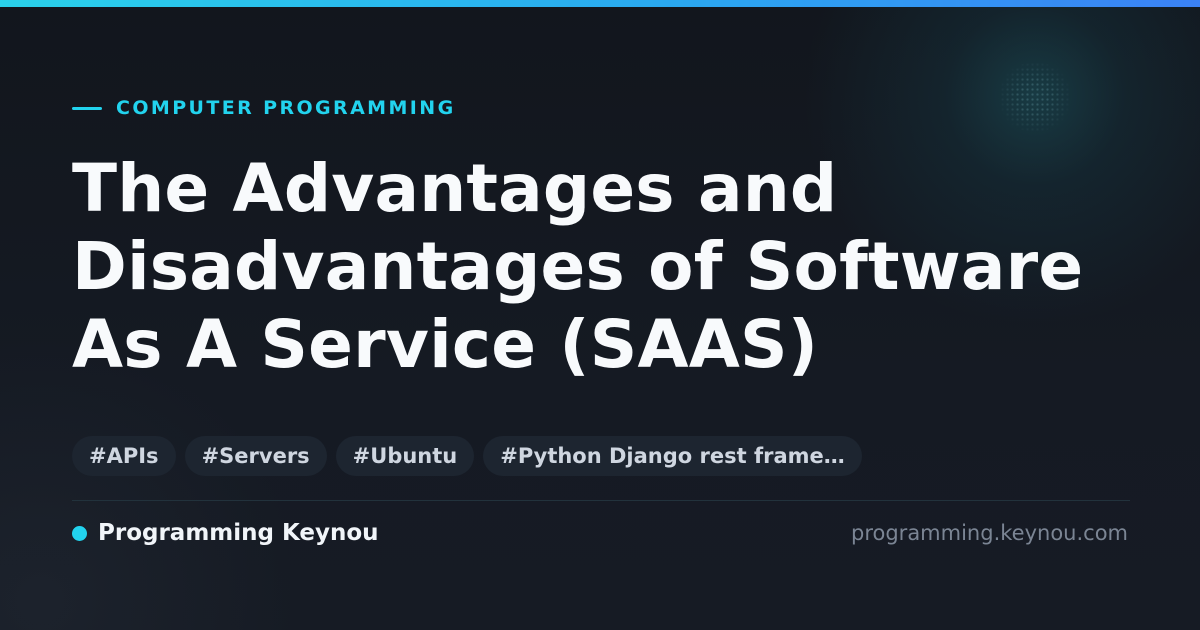 This screenshot has height=630, width=1200. I want to click on category-label: COMPUTER PROGRAMMING, so click(264, 108).